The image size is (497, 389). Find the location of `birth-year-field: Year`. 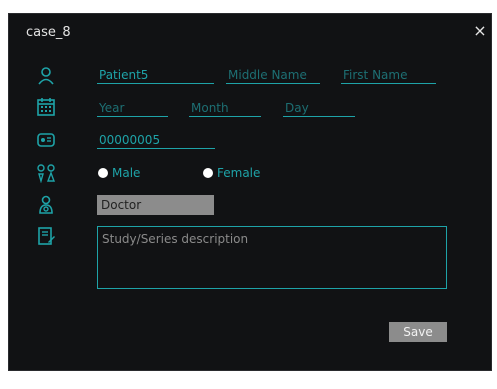

birth-year-field: Year is located at coordinates (132, 108).